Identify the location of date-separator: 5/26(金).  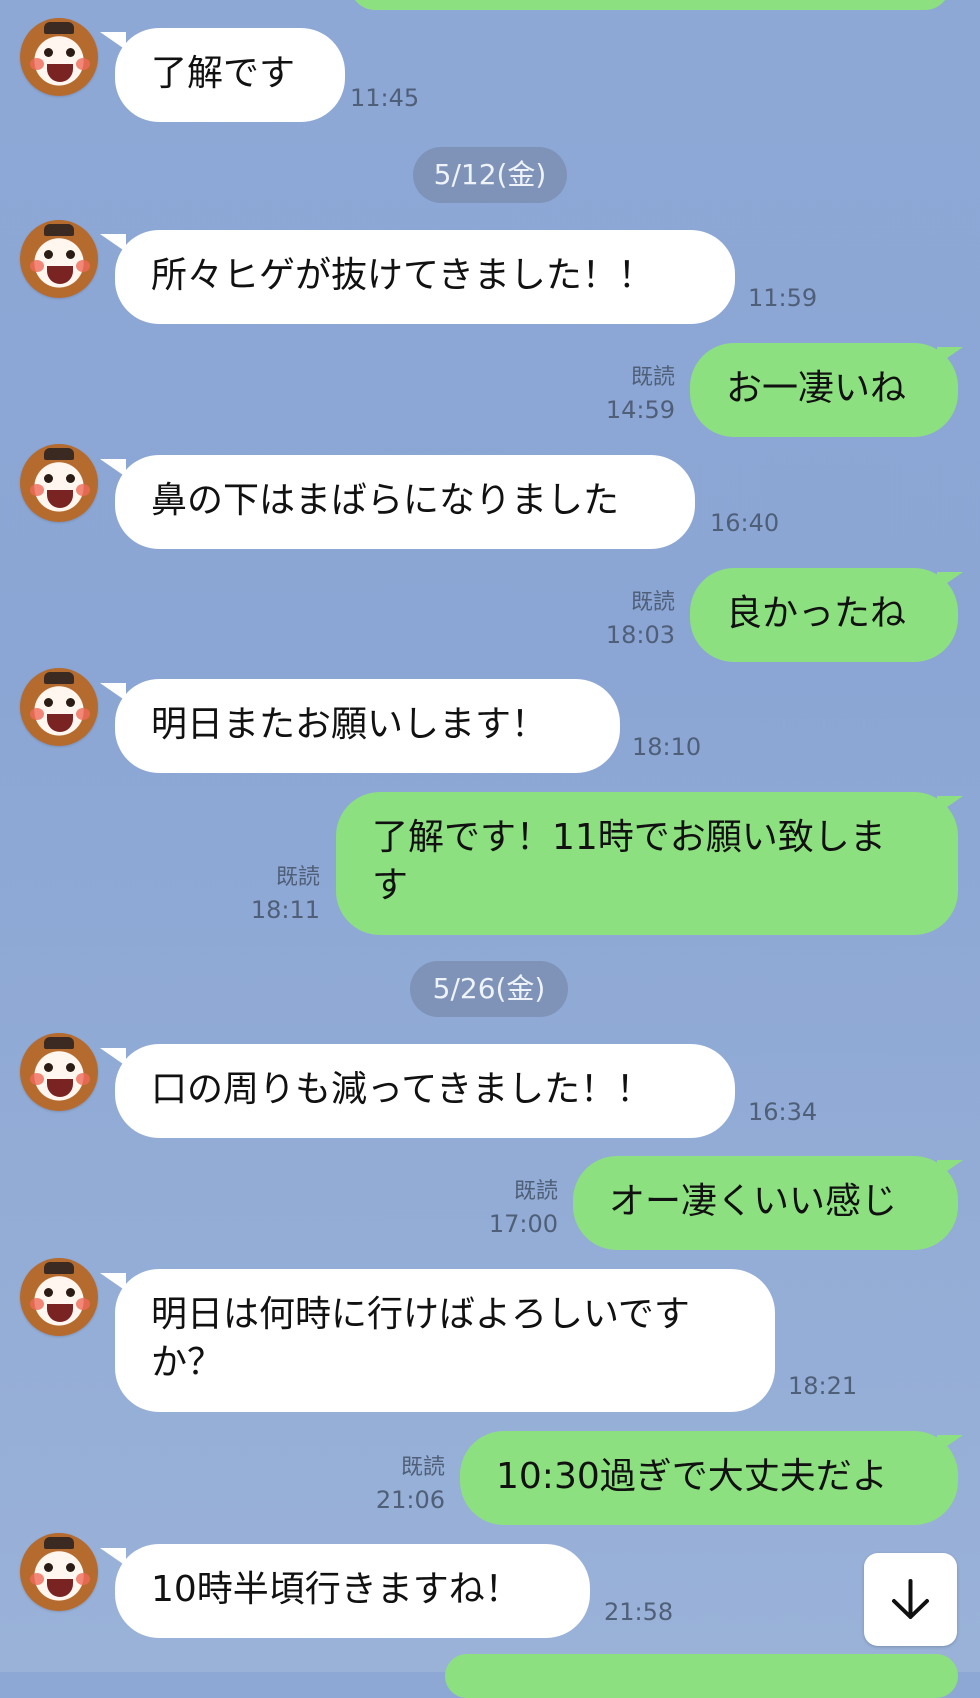
(489, 989).